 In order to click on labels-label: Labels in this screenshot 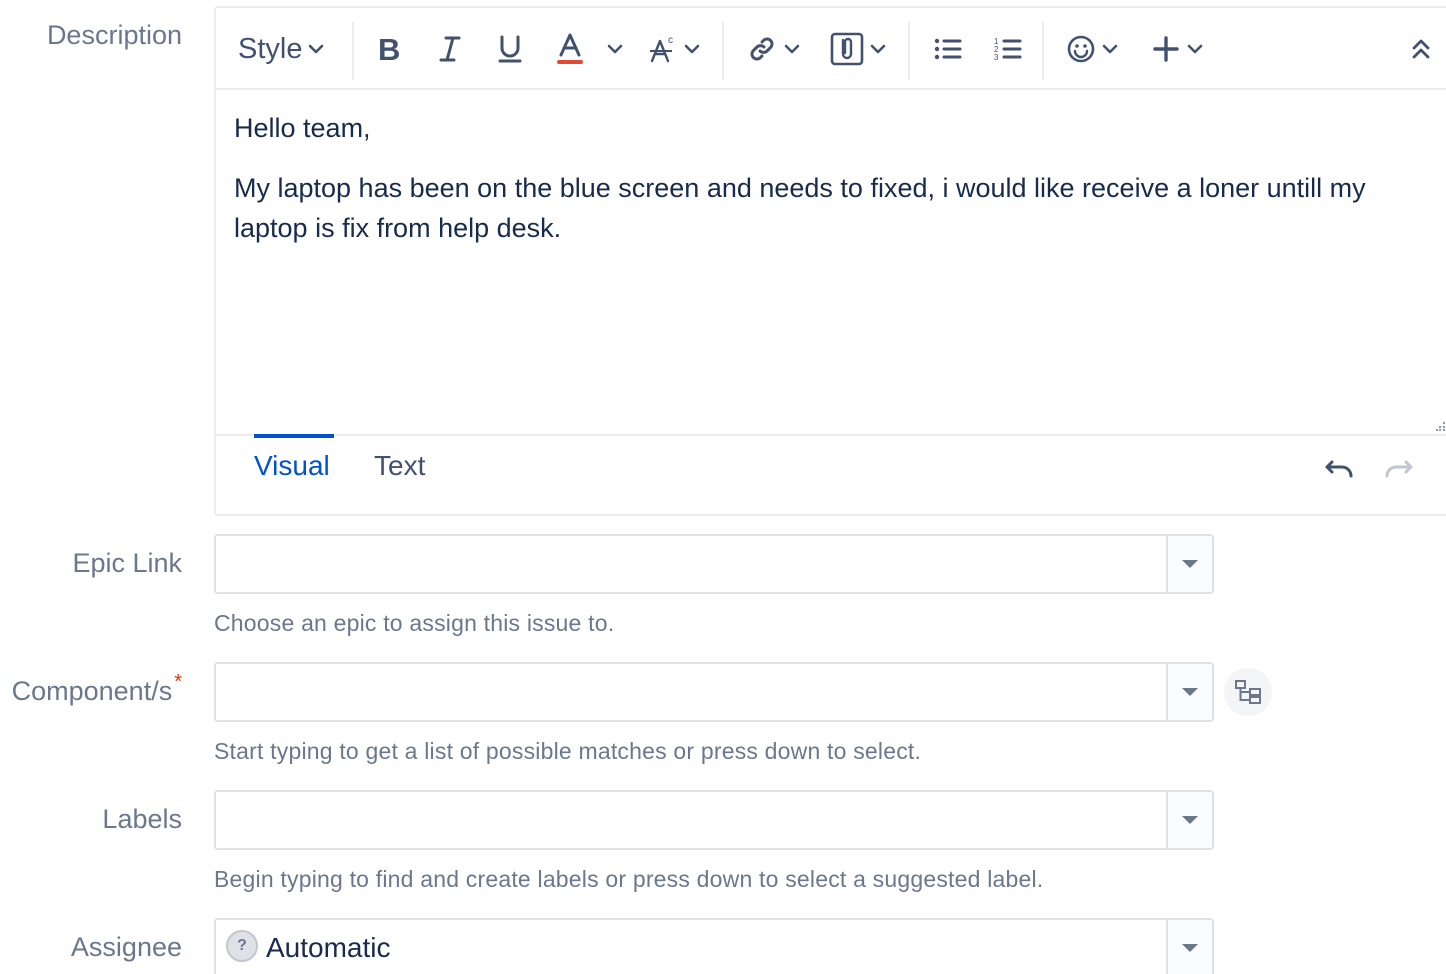, I will do `click(142, 819)`.